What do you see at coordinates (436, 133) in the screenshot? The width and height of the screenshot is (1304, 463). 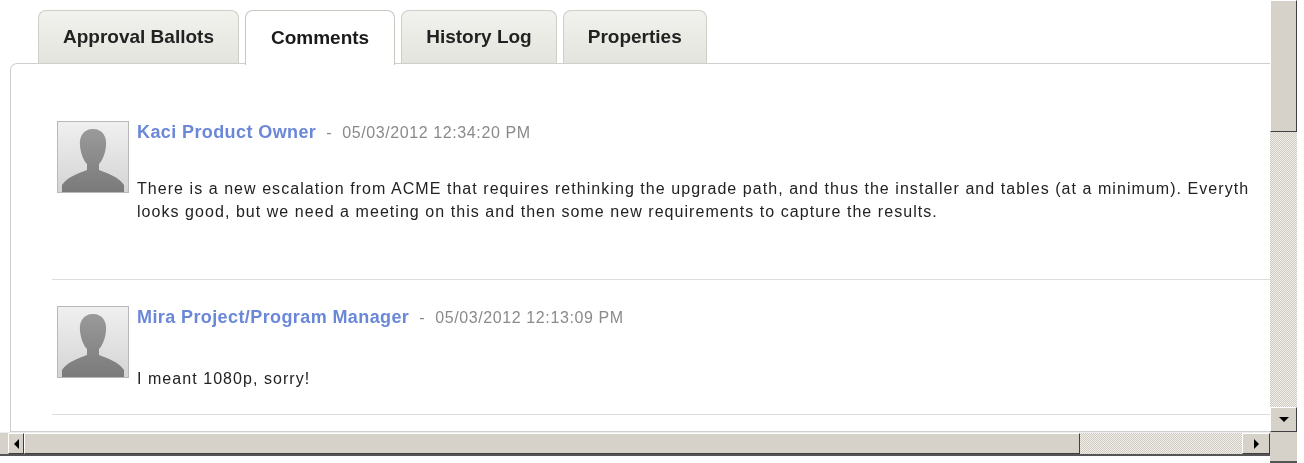 I see `comment-timestamp: 05/03/2012 12:34:20 PM` at bounding box center [436, 133].